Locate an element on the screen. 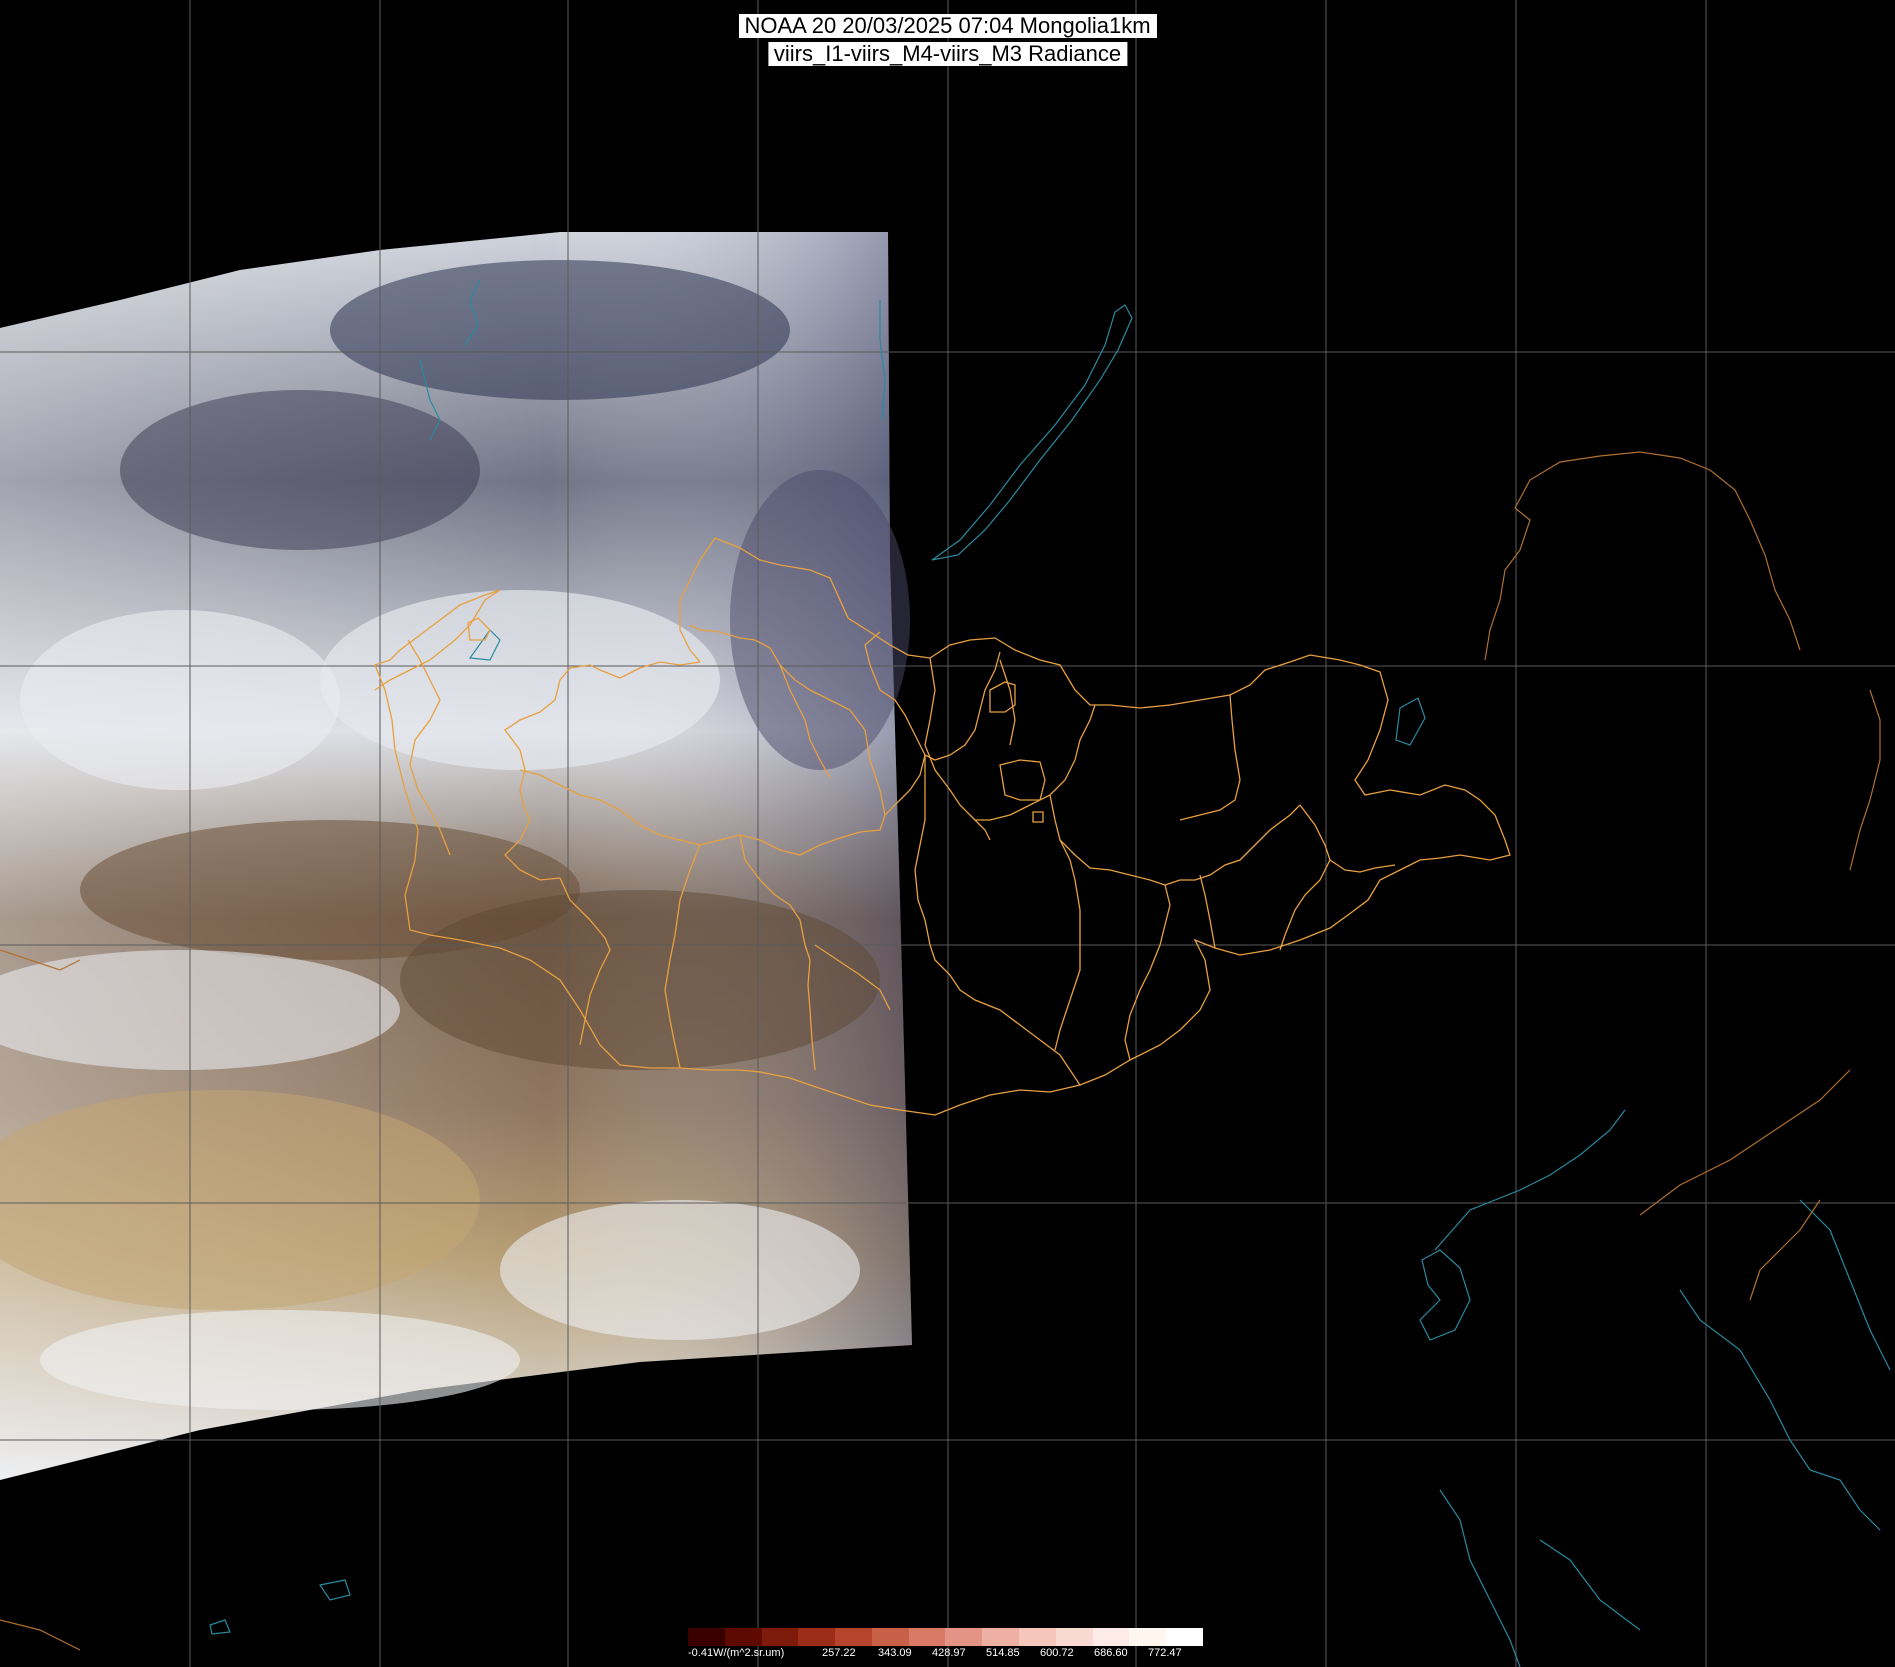 Image resolution: width=1895 pixels, height=1667 pixels. colorbar-unit-label: -0.41W/(m^2.sr.um) is located at coordinates (736, 1653).